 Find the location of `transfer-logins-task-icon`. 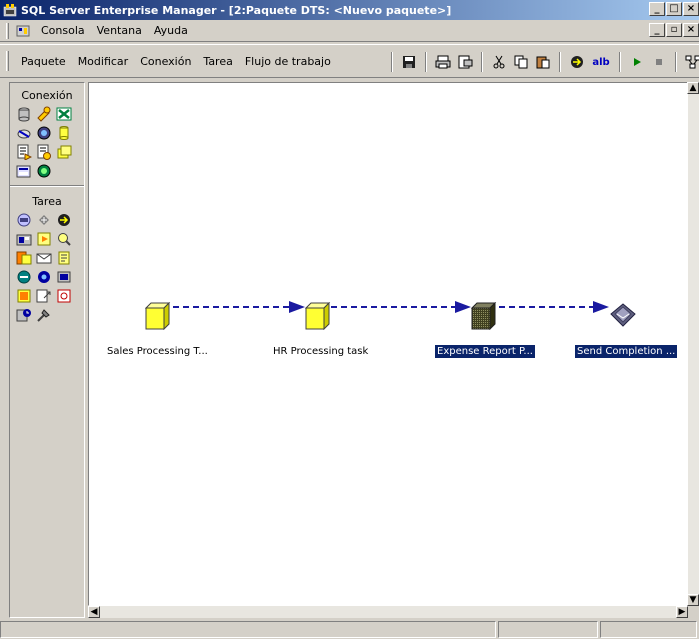

transfer-logins-task-icon is located at coordinates (64, 296).